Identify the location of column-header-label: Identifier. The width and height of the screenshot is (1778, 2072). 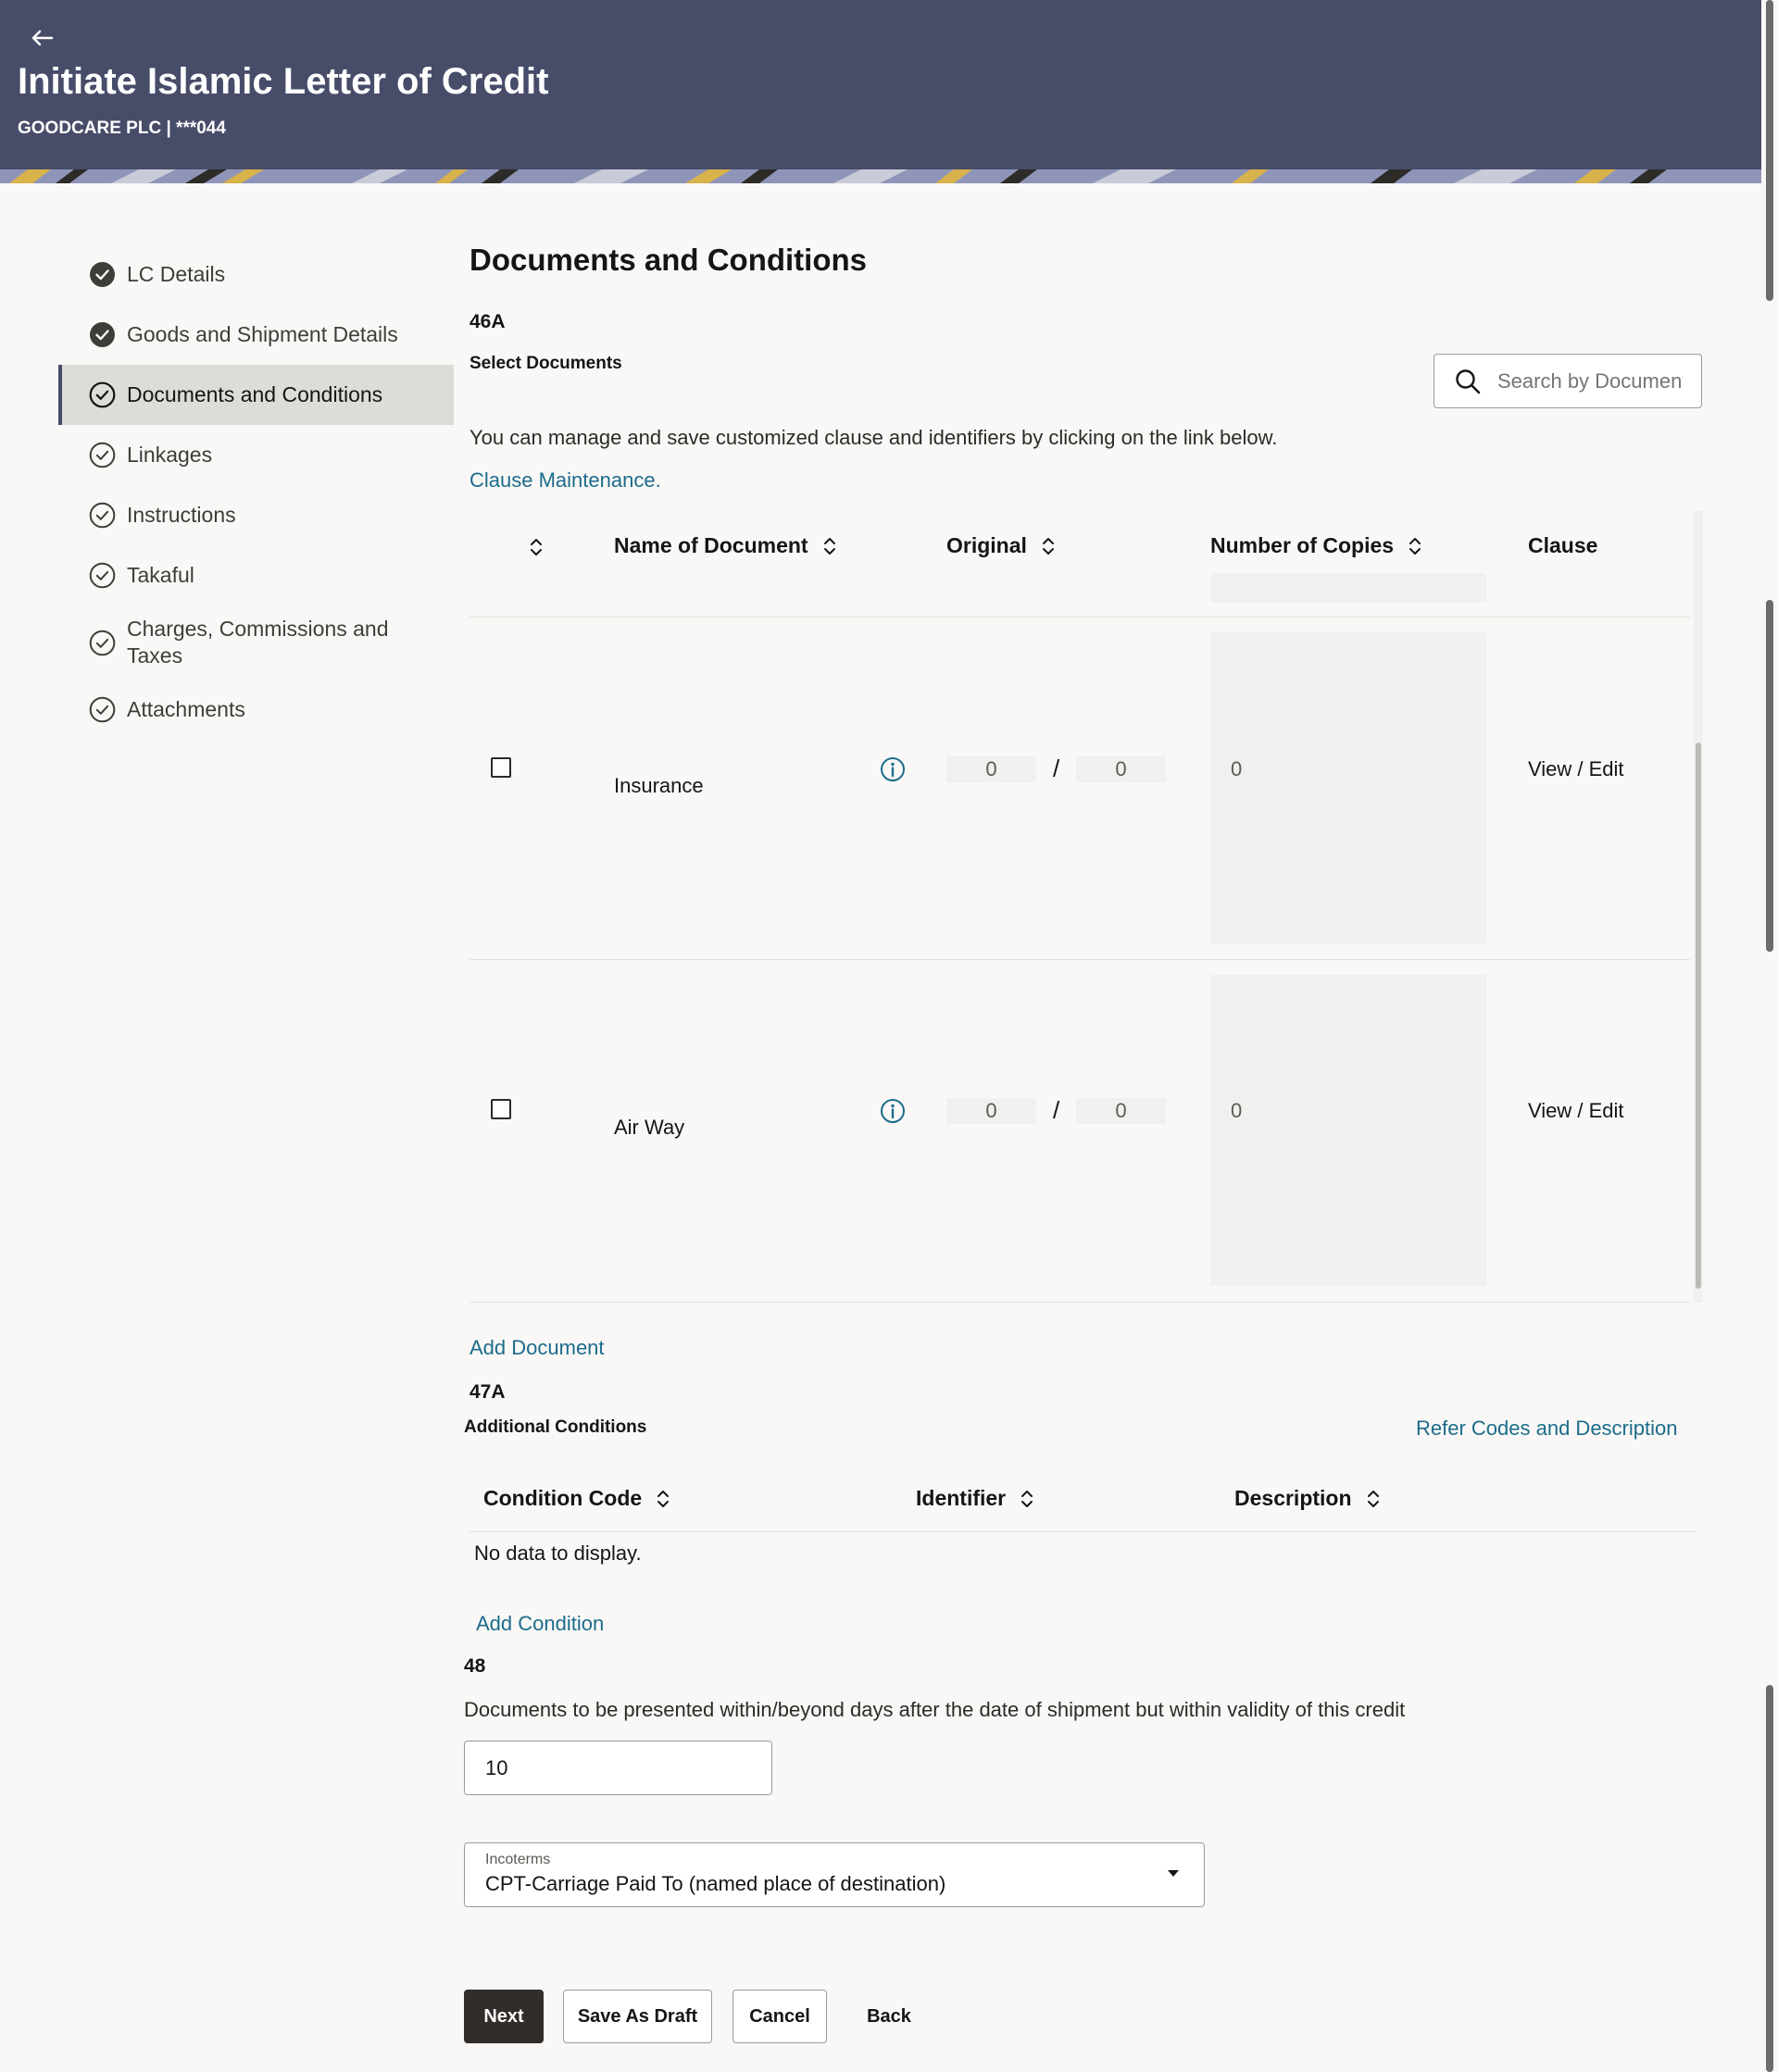
(961, 1498).